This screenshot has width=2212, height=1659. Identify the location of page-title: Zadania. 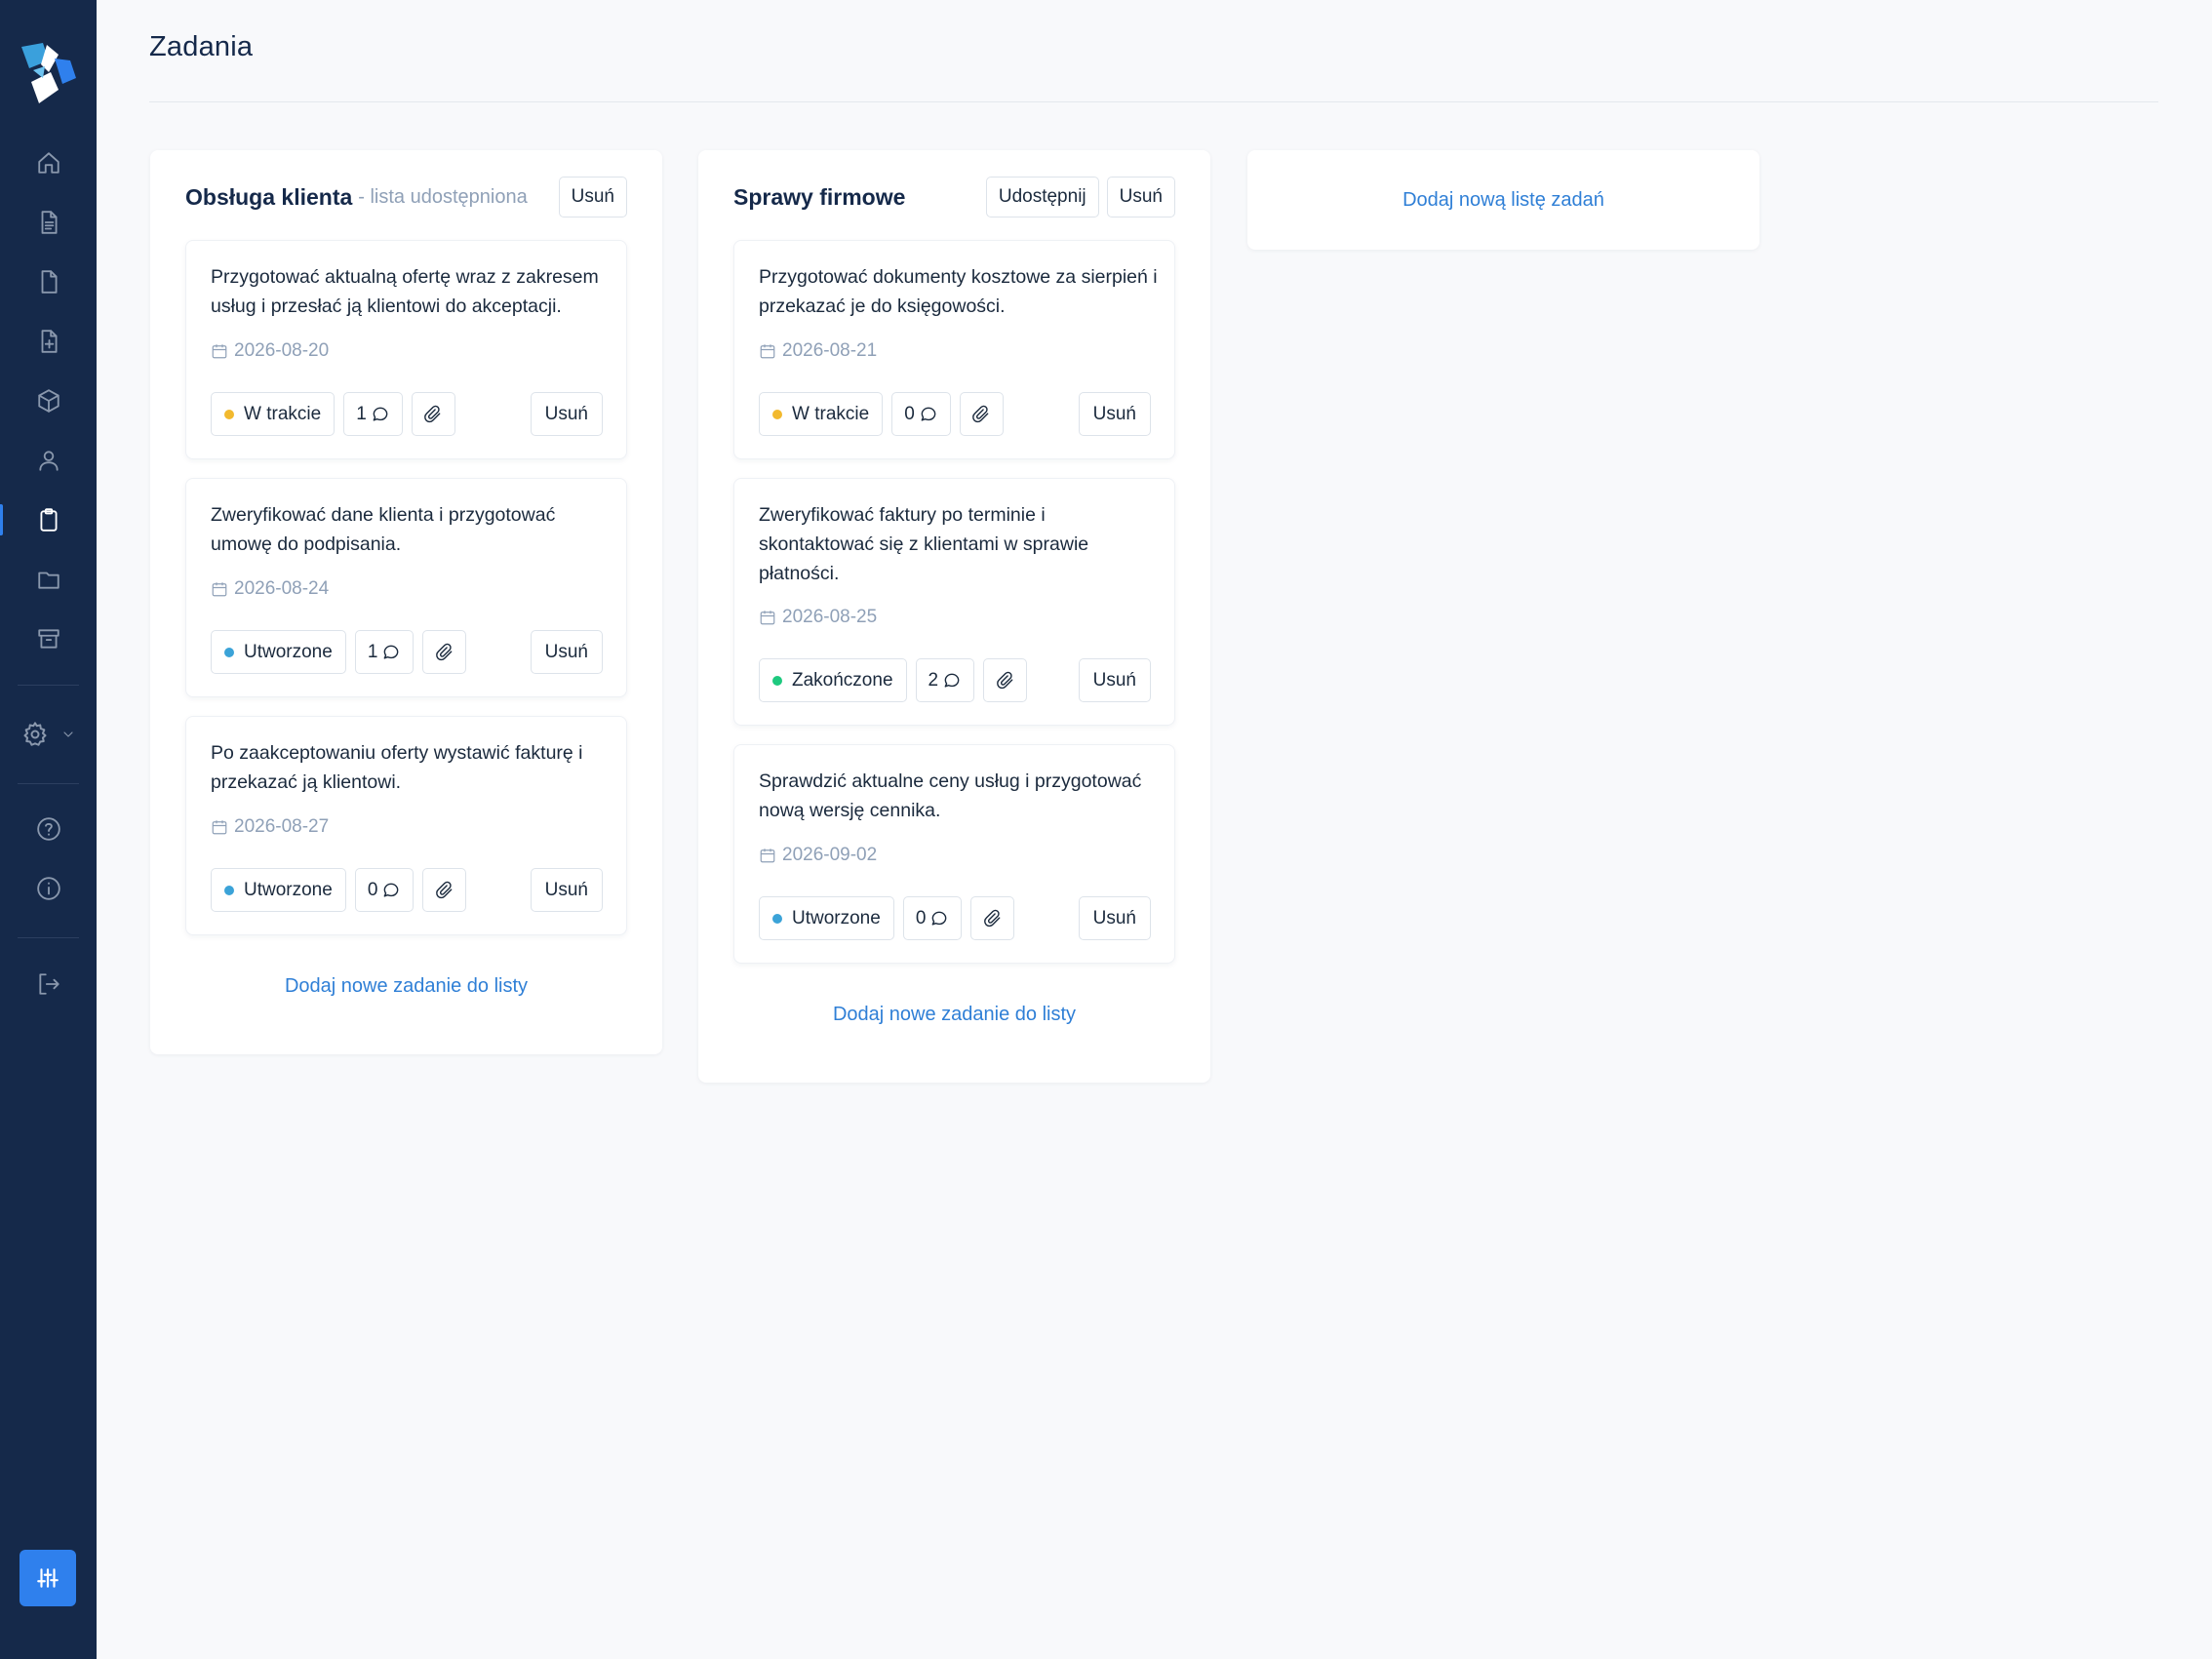
(201, 46).